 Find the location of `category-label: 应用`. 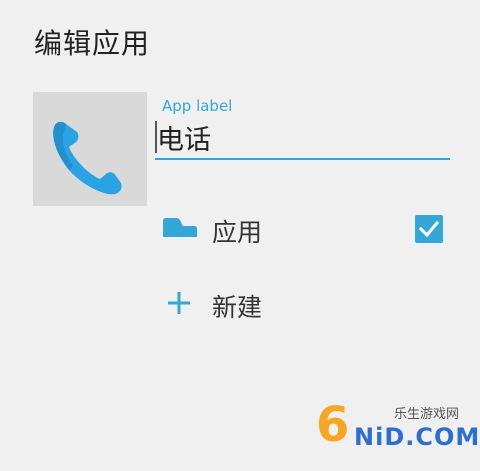

category-label: 应用 is located at coordinates (237, 232).